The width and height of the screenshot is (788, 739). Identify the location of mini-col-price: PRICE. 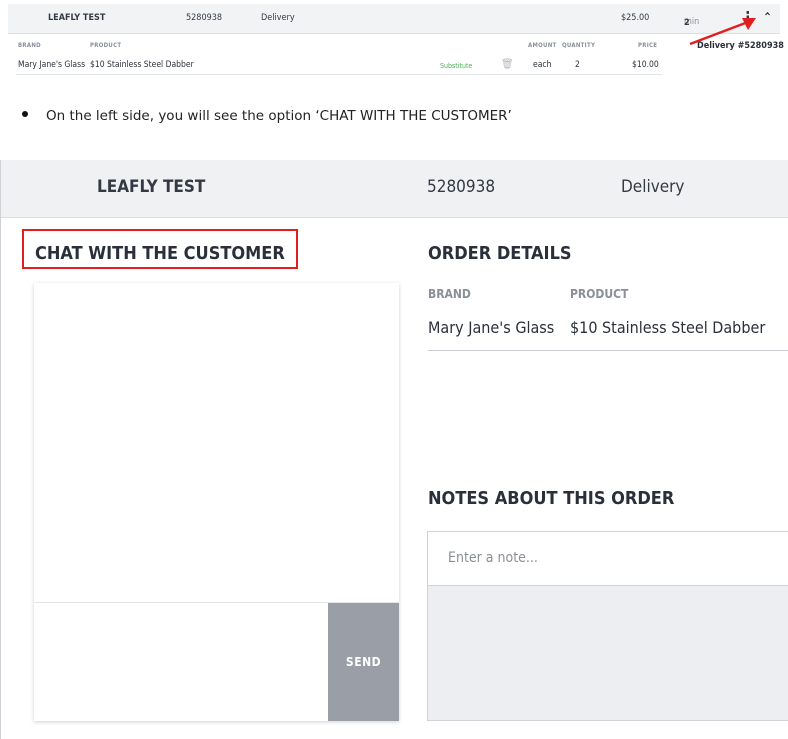
(648, 45).